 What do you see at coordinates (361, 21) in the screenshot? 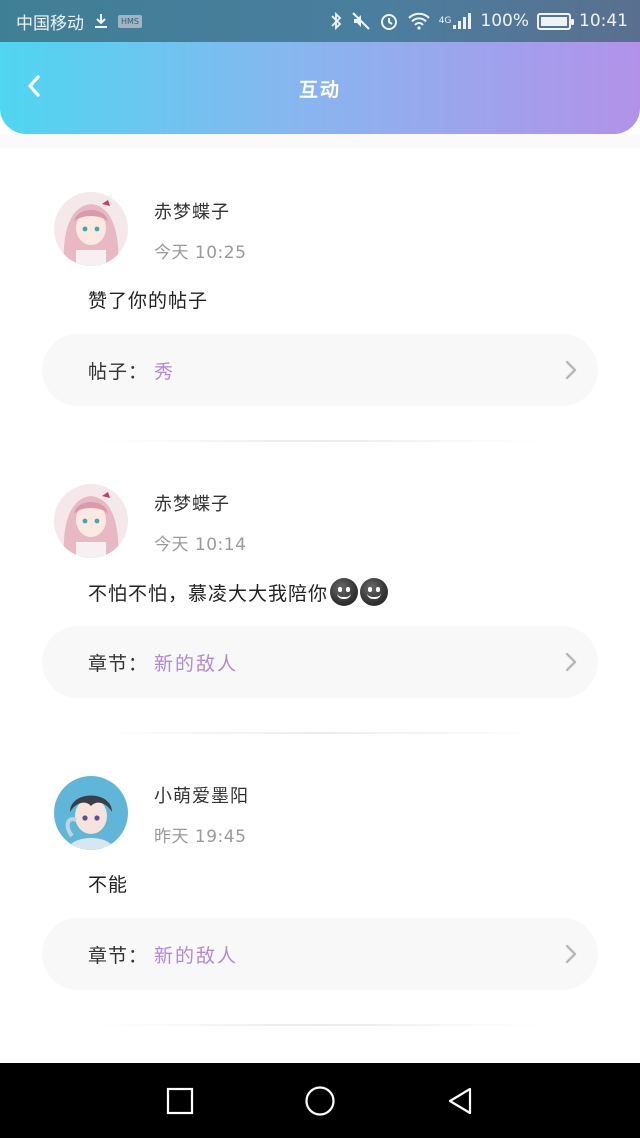
I see `mute-icon` at bounding box center [361, 21].